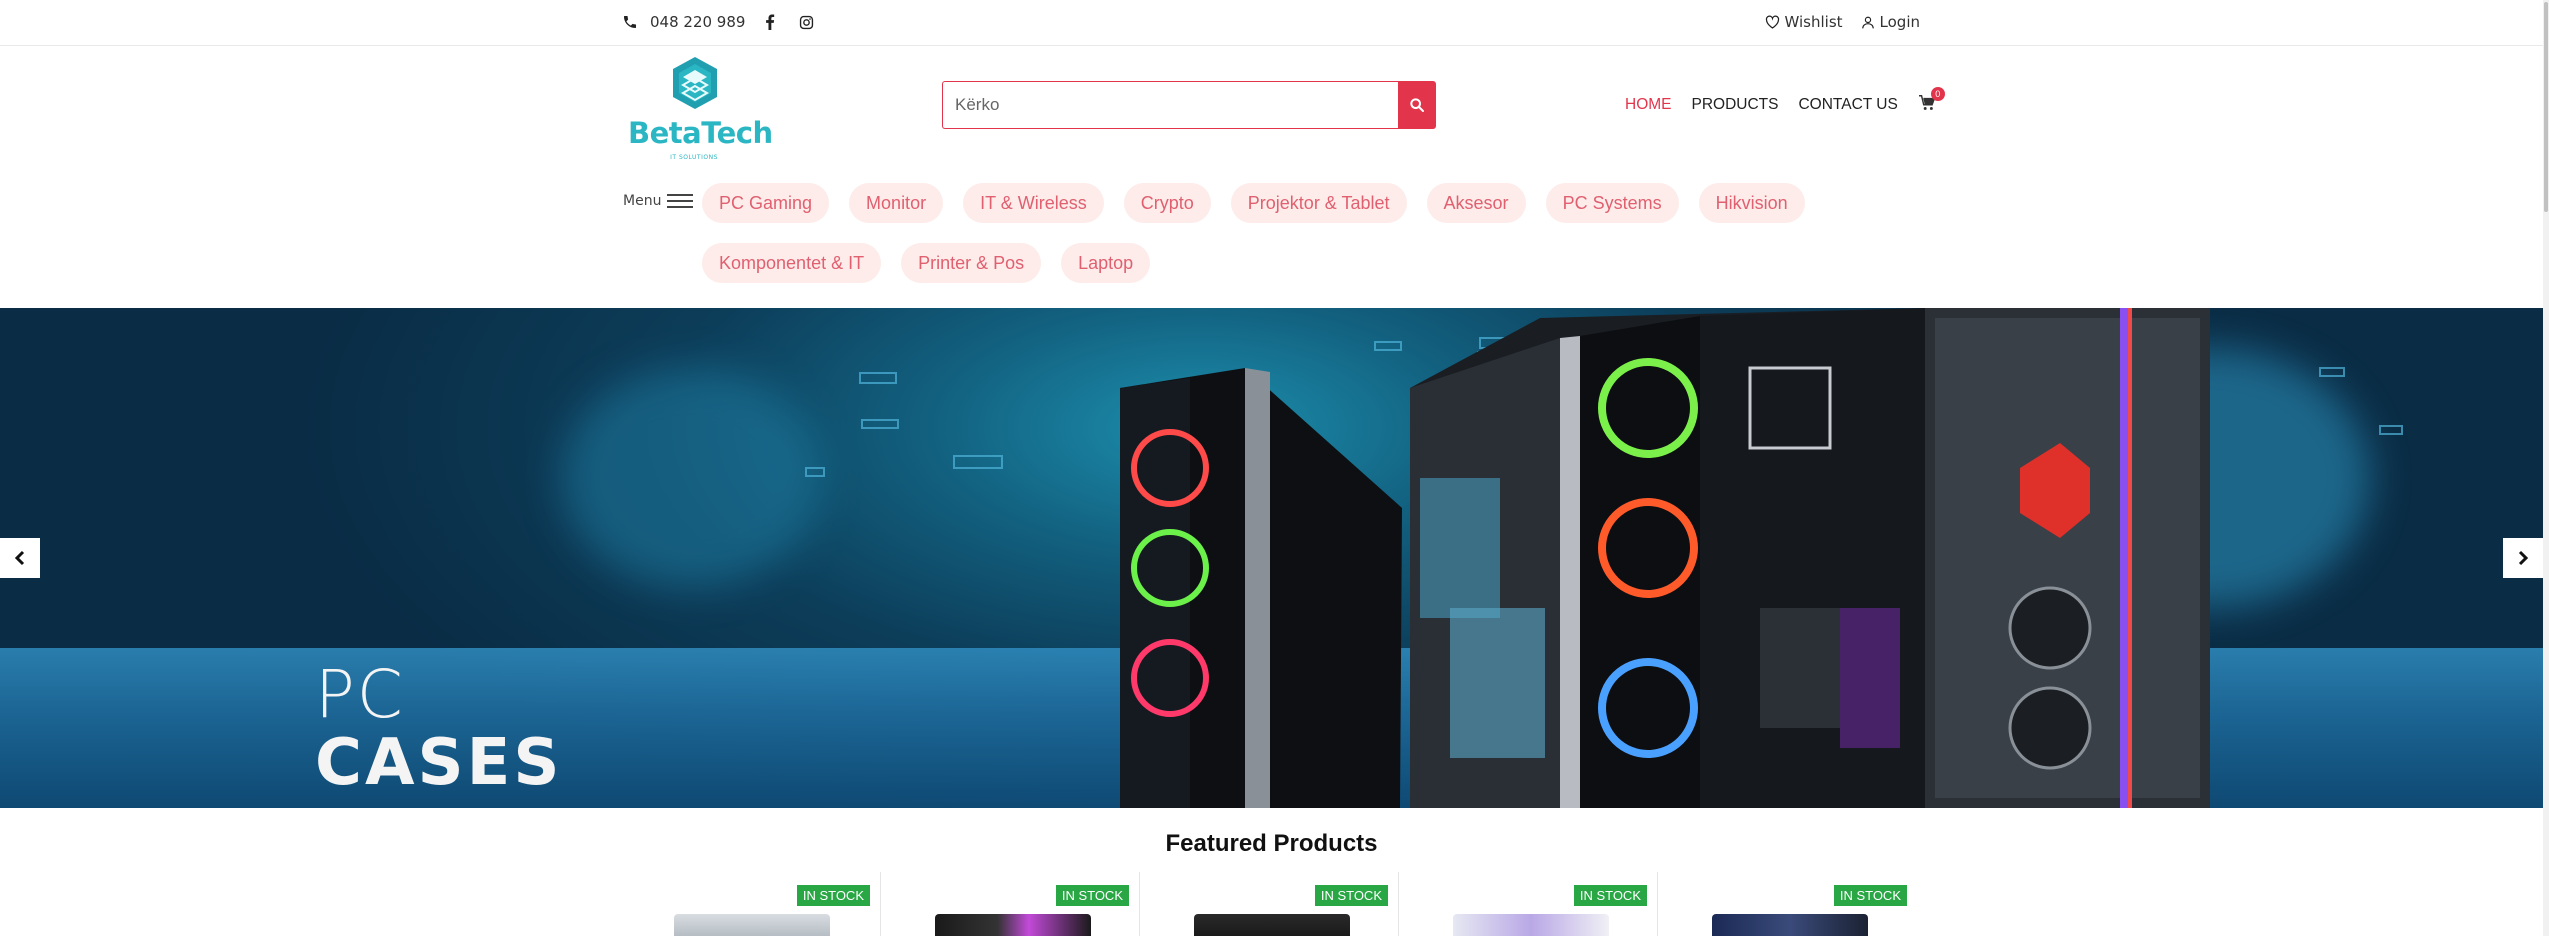  What do you see at coordinates (1476, 203) in the screenshot?
I see `category-aksesor: Aksesor` at bounding box center [1476, 203].